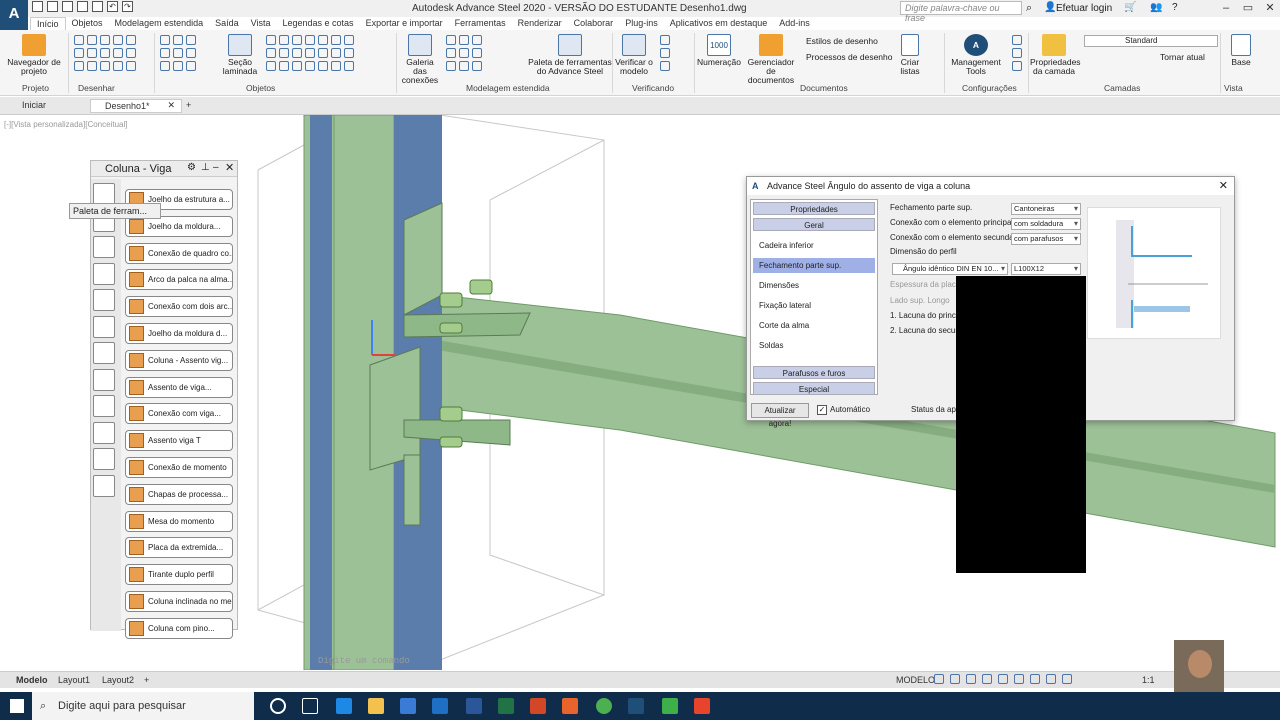 The image size is (1280, 720). I want to click on dialog-close-button: ✕, so click(1223, 186).